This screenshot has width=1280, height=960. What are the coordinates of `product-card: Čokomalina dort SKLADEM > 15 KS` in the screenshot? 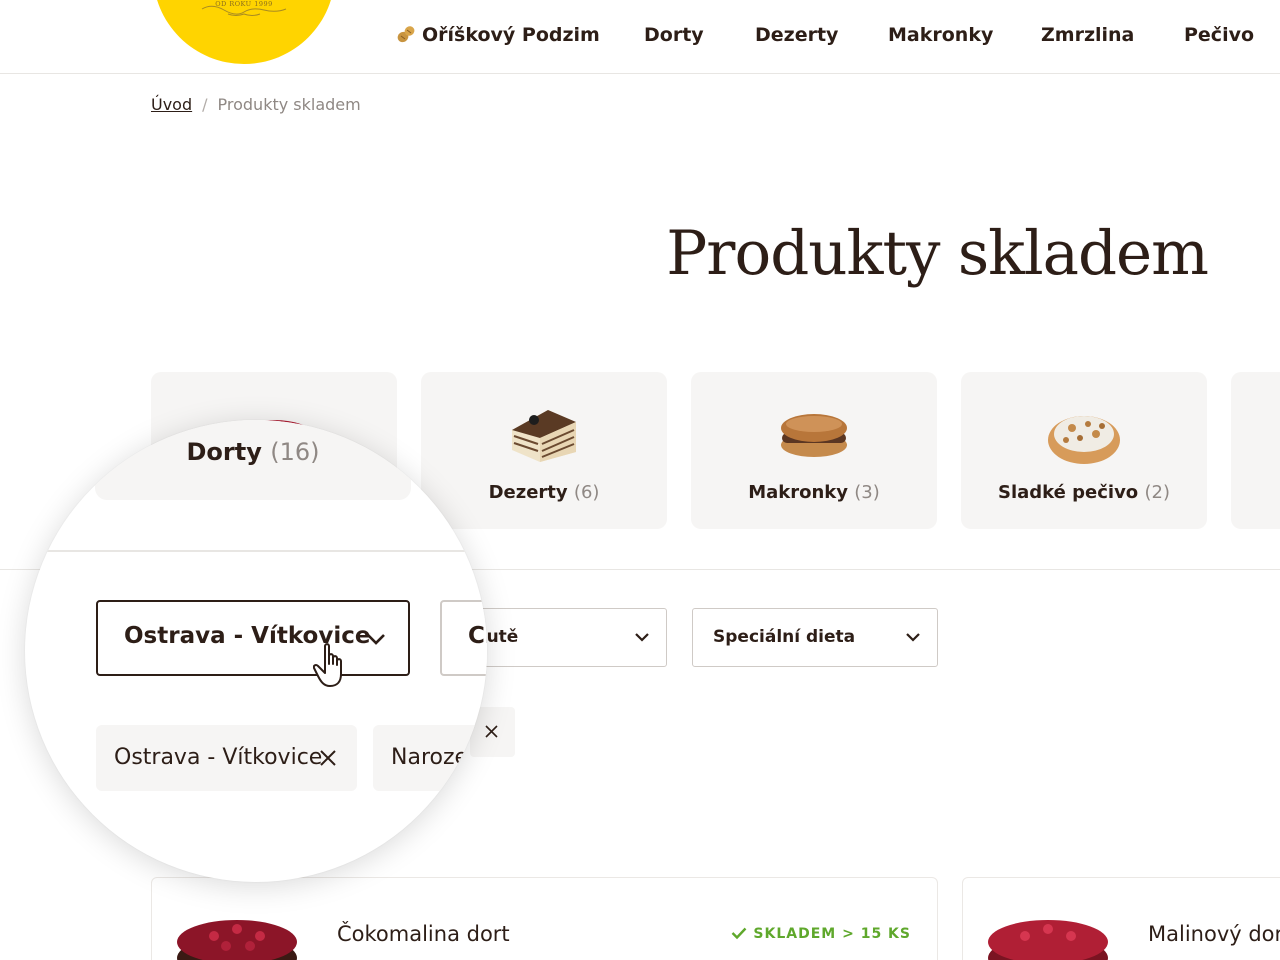 It's located at (544, 918).